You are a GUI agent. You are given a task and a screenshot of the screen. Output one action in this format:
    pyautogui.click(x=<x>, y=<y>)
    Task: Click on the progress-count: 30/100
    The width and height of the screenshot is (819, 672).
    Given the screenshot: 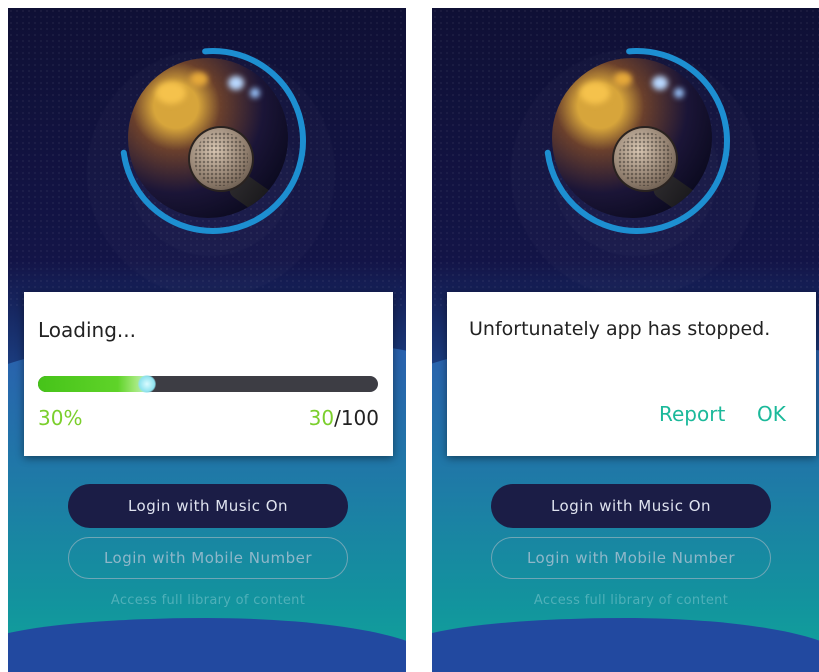 What is the action you would take?
    pyautogui.click(x=344, y=418)
    